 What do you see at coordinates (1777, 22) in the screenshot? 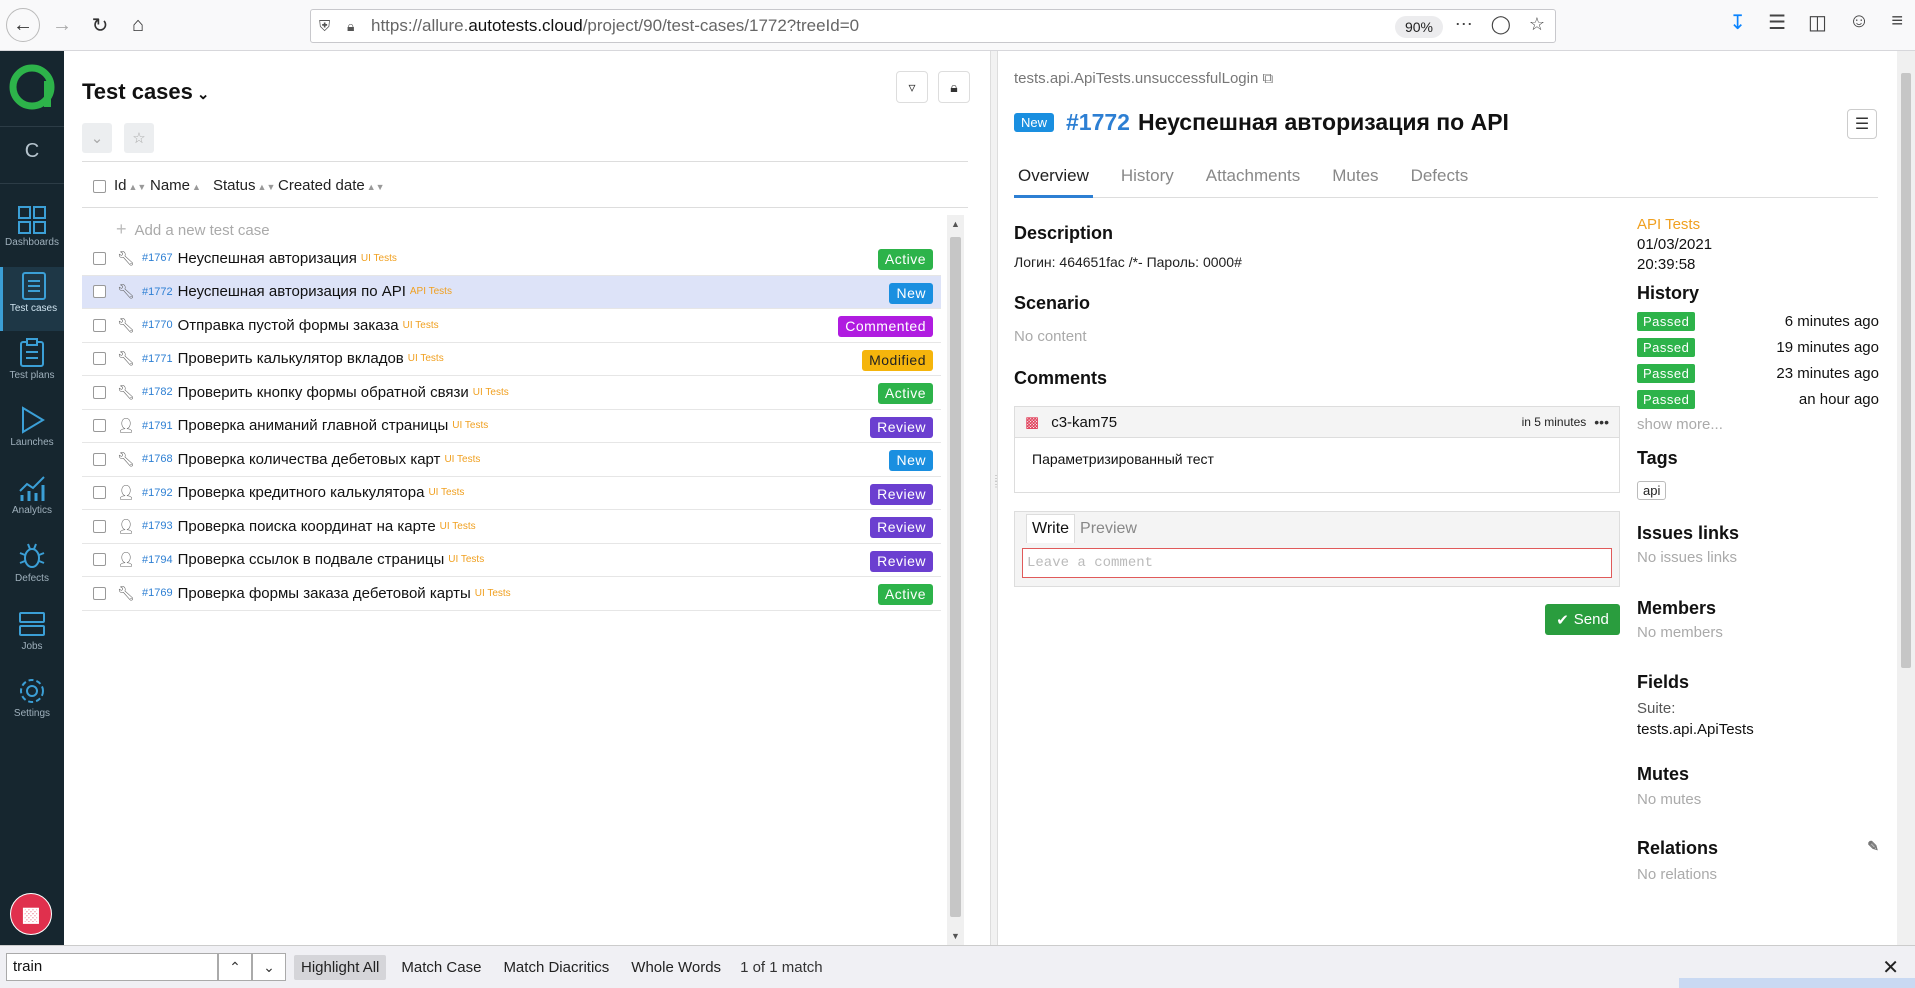
I see `library-icon: ☰` at bounding box center [1777, 22].